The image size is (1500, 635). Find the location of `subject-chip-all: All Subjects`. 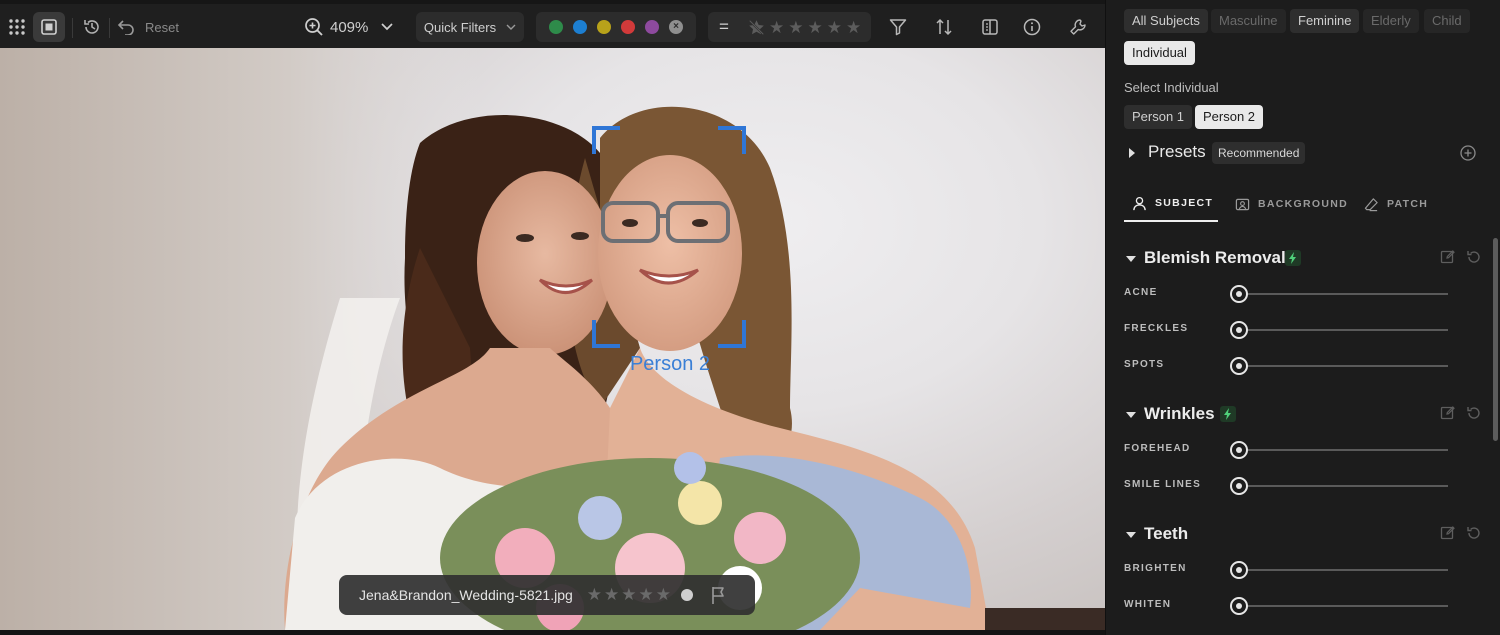

subject-chip-all: All Subjects is located at coordinates (1166, 21).